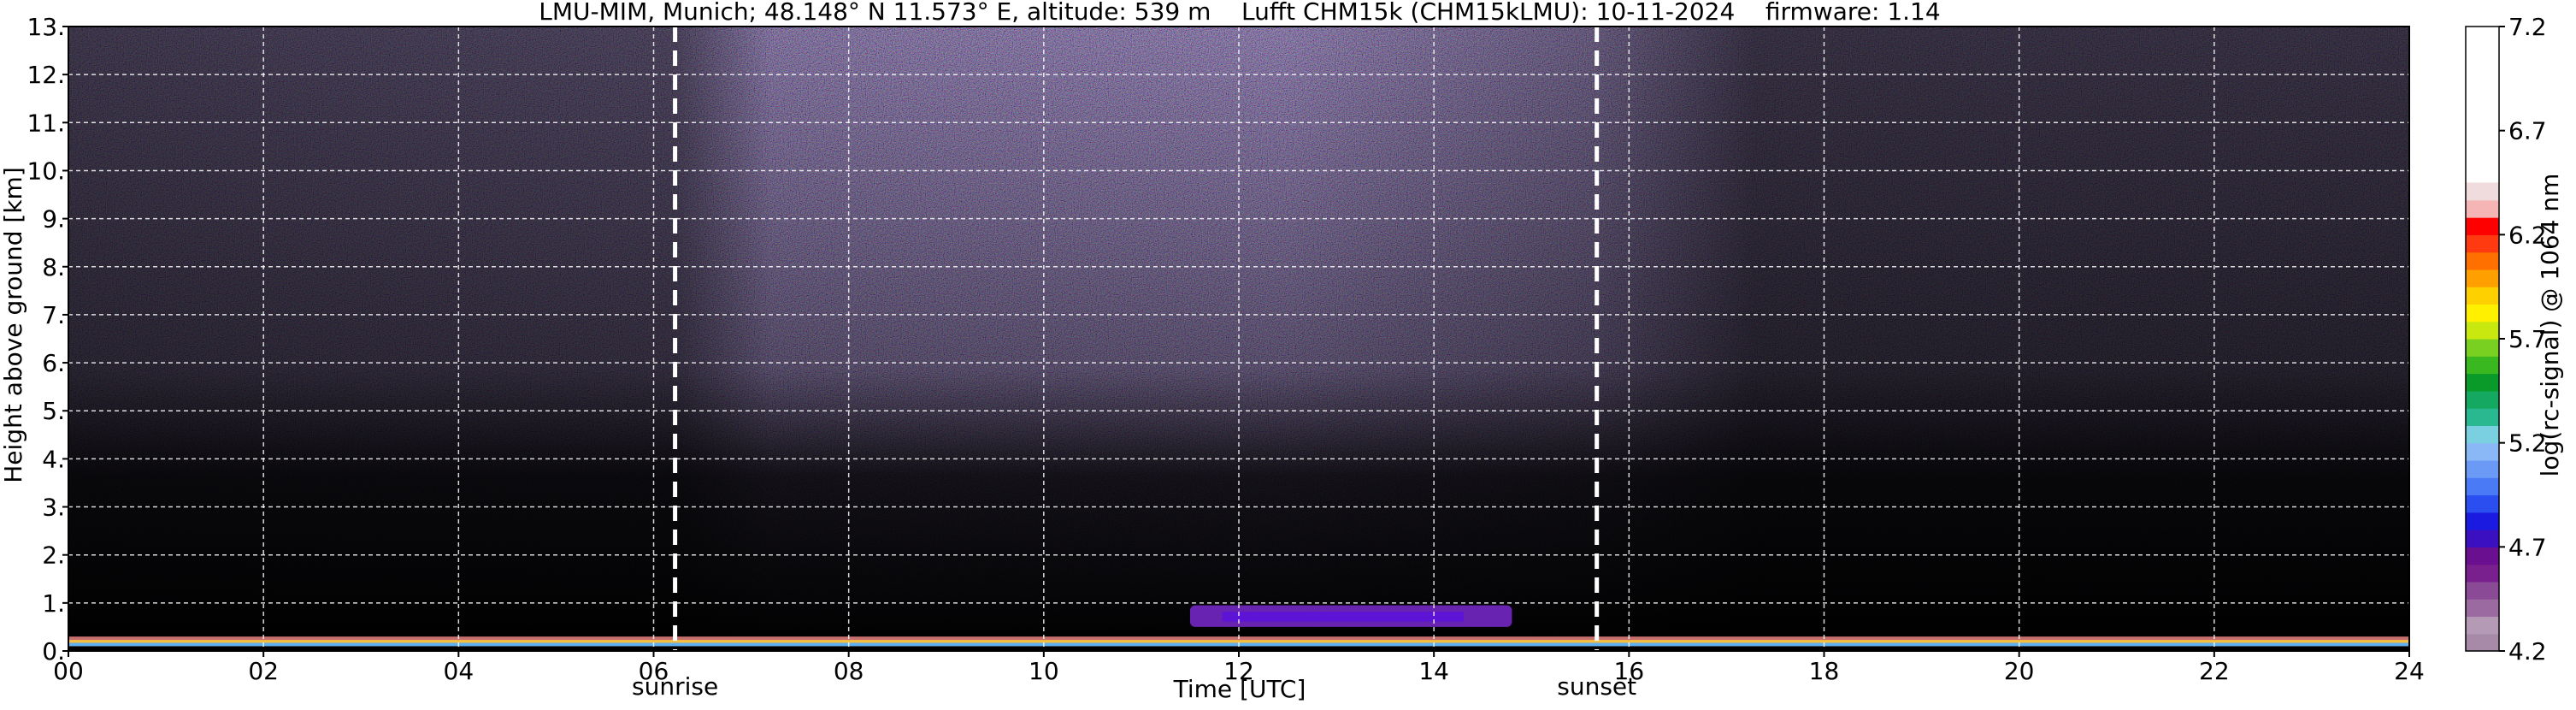 Image resolution: width=2576 pixels, height=710 pixels. I want to click on x-tick-label: 02, so click(263, 671).